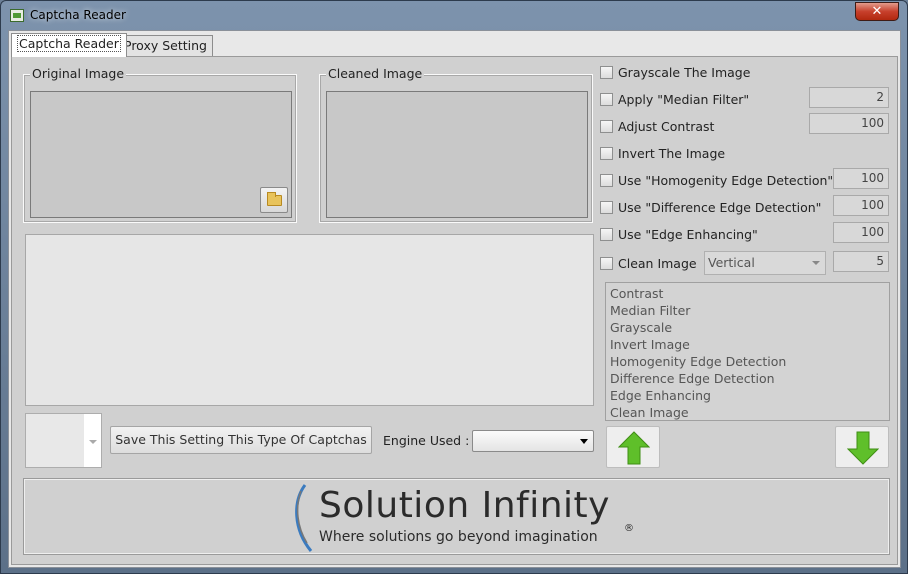 The width and height of the screenshot is (908, 574). I want to click on list-item: Contrast, so click(747, 293).